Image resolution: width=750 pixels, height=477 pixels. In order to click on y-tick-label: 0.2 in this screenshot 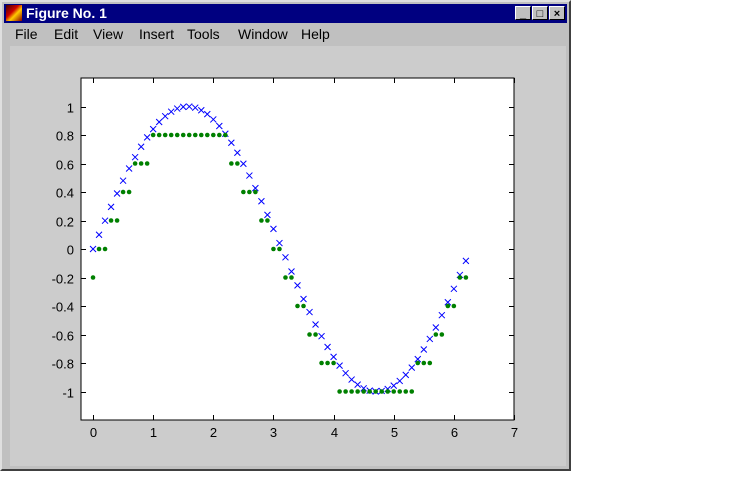, I will do `click(65, 222)`.